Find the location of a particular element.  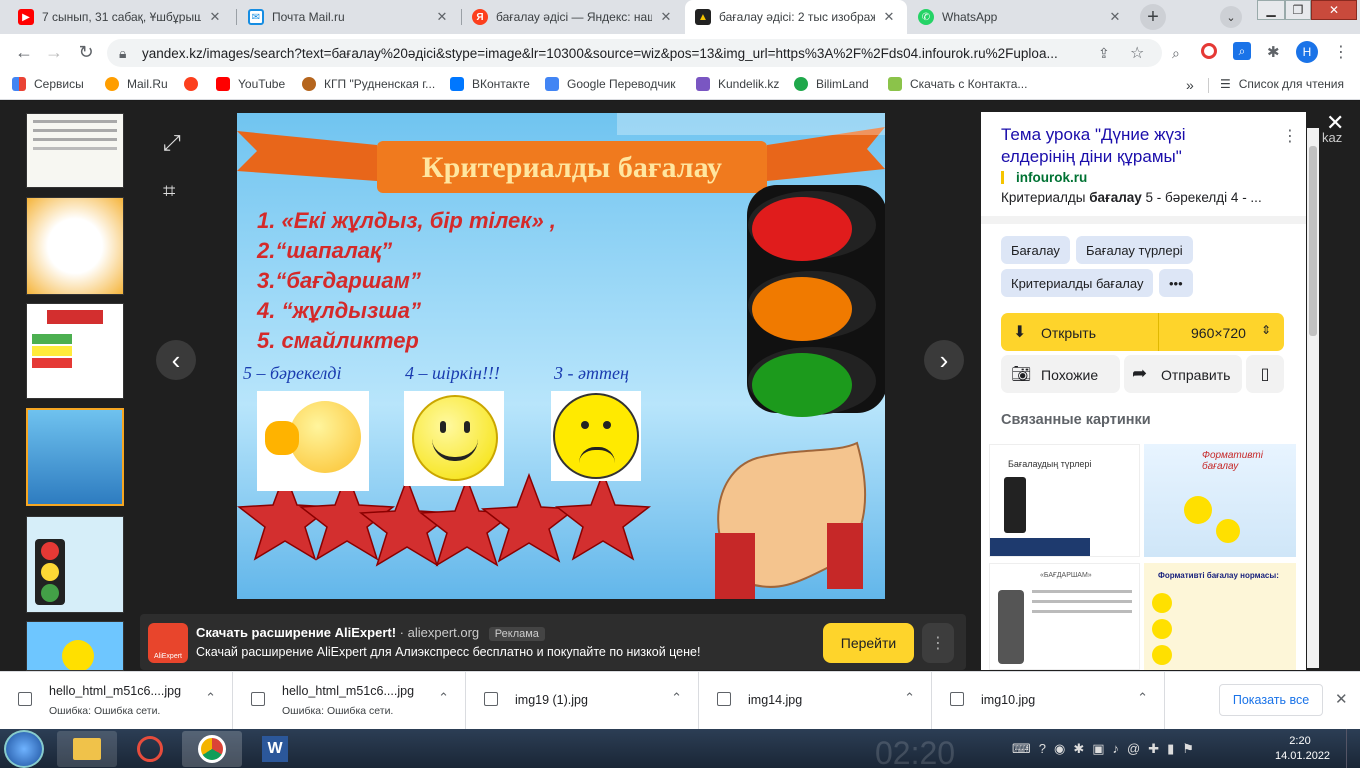

lock-icon: 🔒︎ is located at coordinates (122, 53).